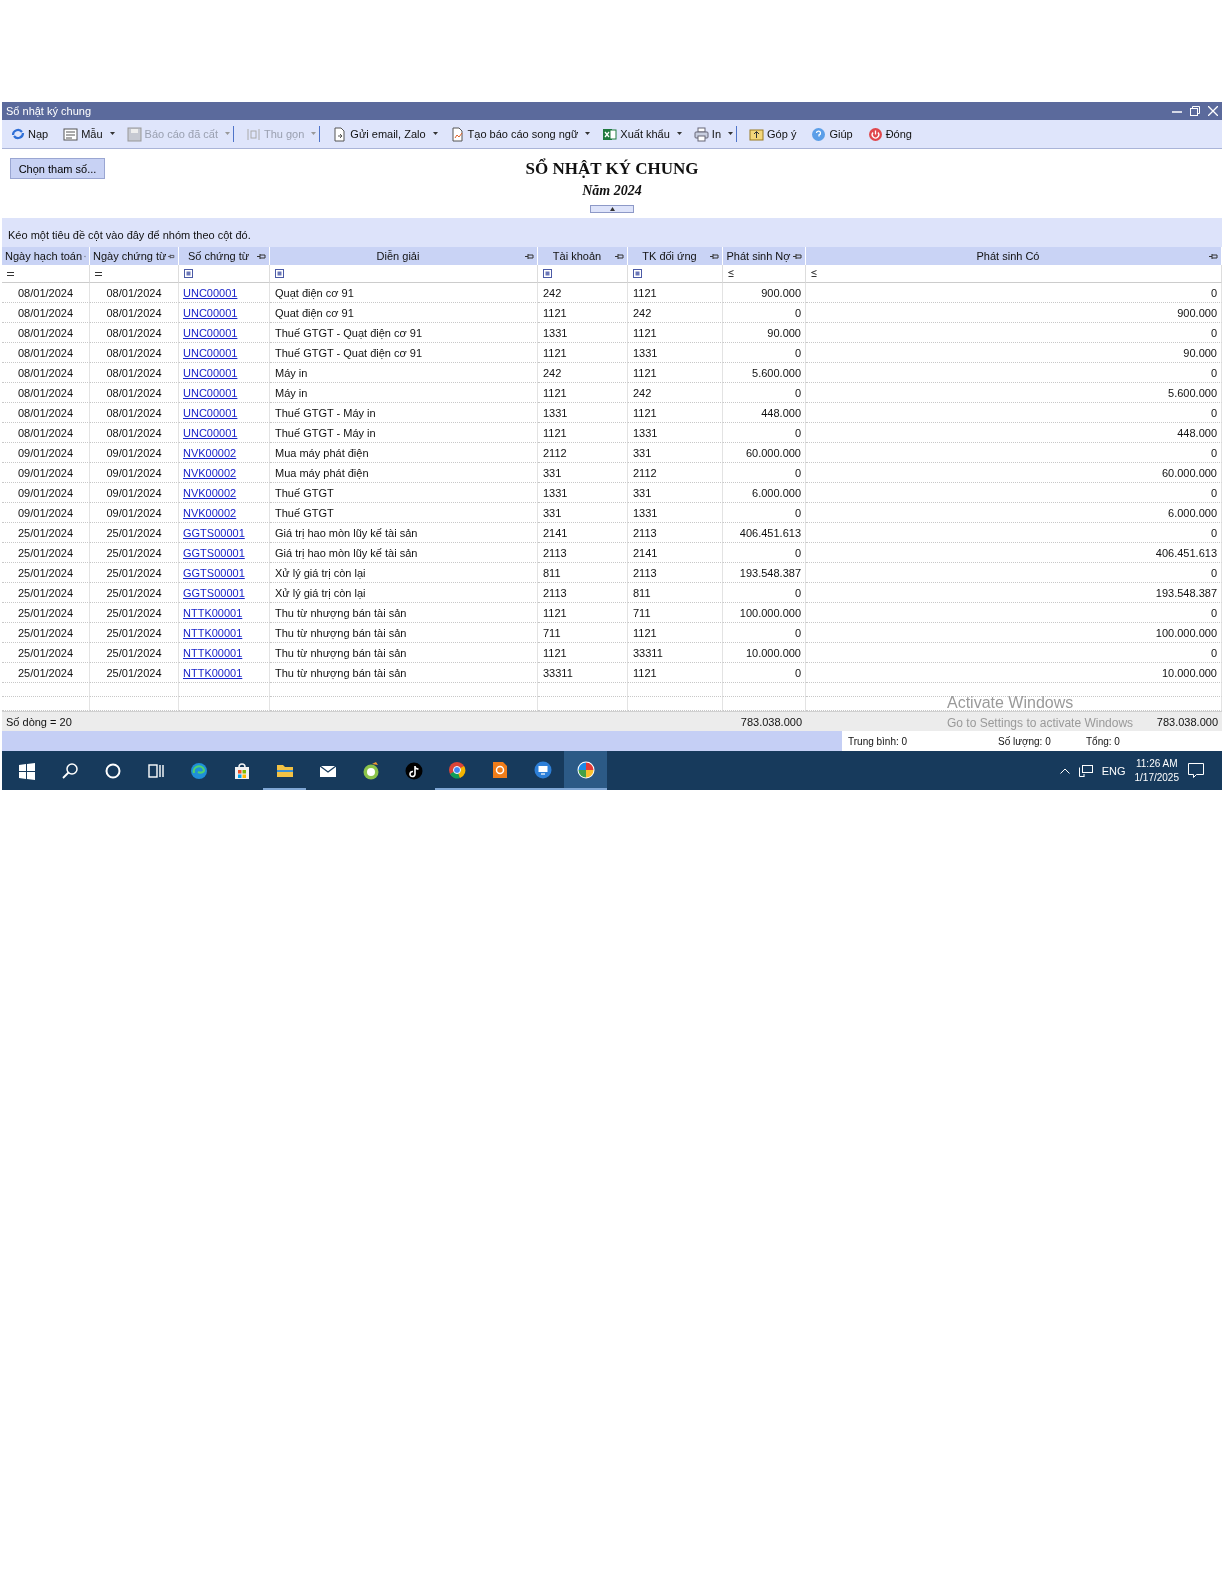 The width and height of the screenshot is (1225, 1585). What do you see at coordinates (1014, 673) in the screenshot?
I see `table-cell: 10.000.000` at bounding box center [1014, 673].